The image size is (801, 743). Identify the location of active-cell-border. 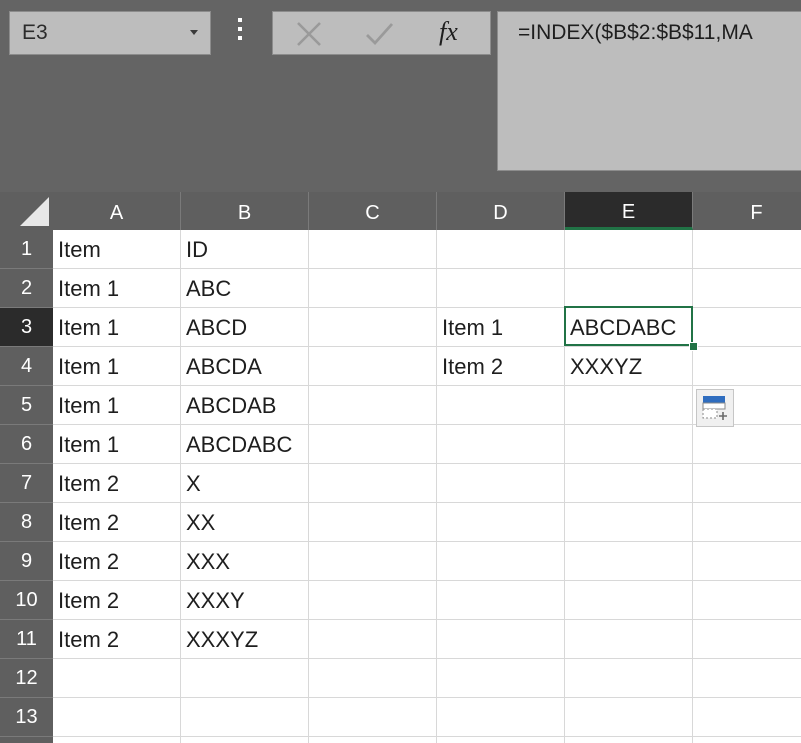
(628, 326).